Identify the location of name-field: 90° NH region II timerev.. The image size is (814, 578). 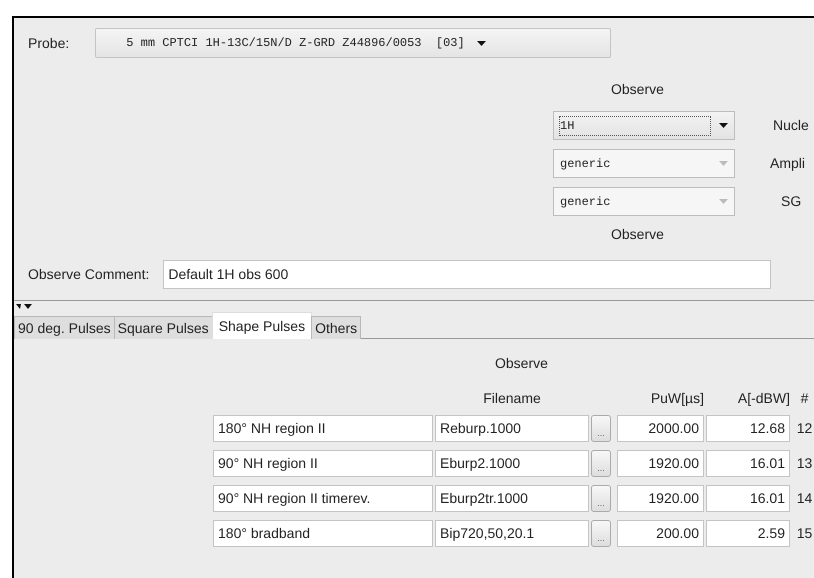
(323, 498).